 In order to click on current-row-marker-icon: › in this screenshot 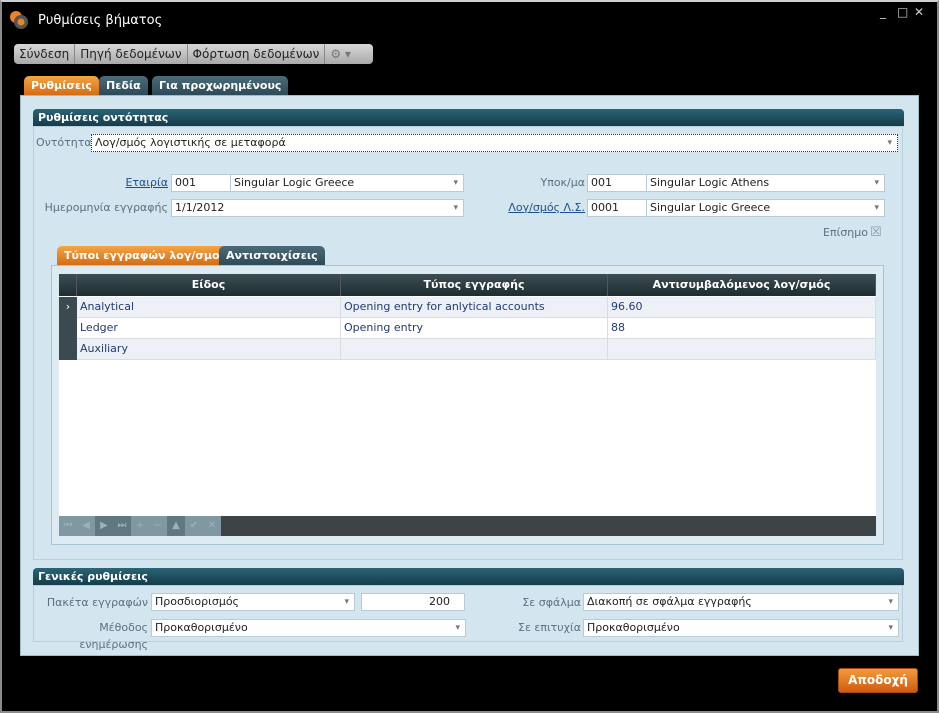, I will do `click(68, 307)`.